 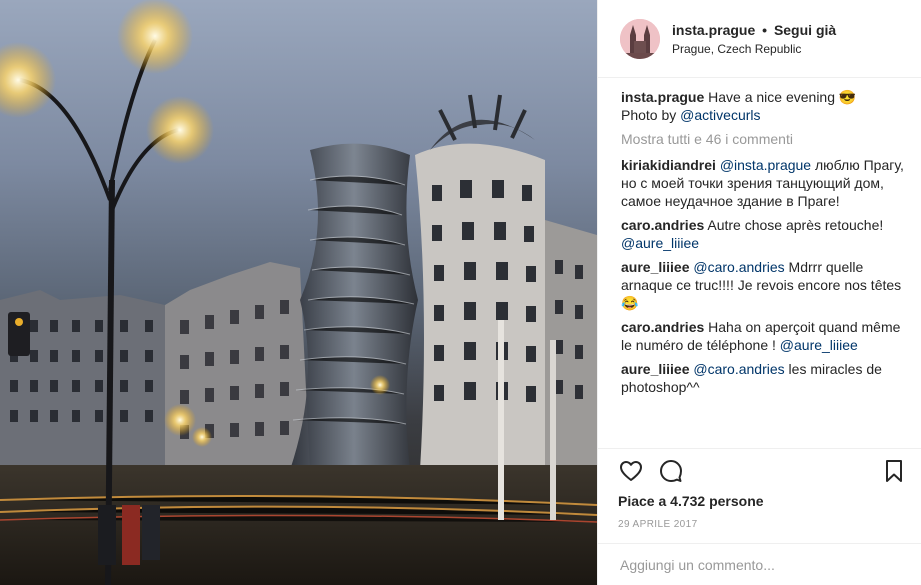 What do you see at coordinates (713, 30) in the screenshot?
I see `header-username: insta.prague` at bounding box center [713, 30].